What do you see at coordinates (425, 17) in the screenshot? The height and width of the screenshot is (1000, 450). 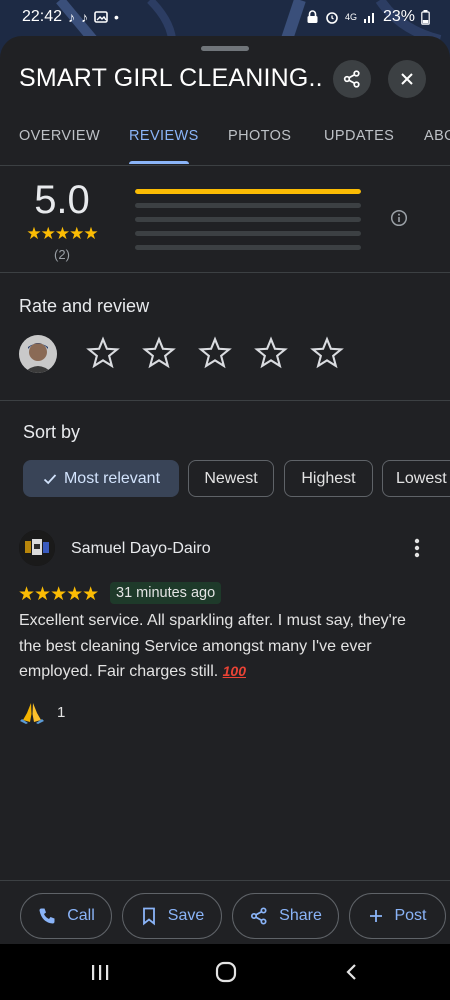 I see `battery-icon` at bounding box center [425, 17].